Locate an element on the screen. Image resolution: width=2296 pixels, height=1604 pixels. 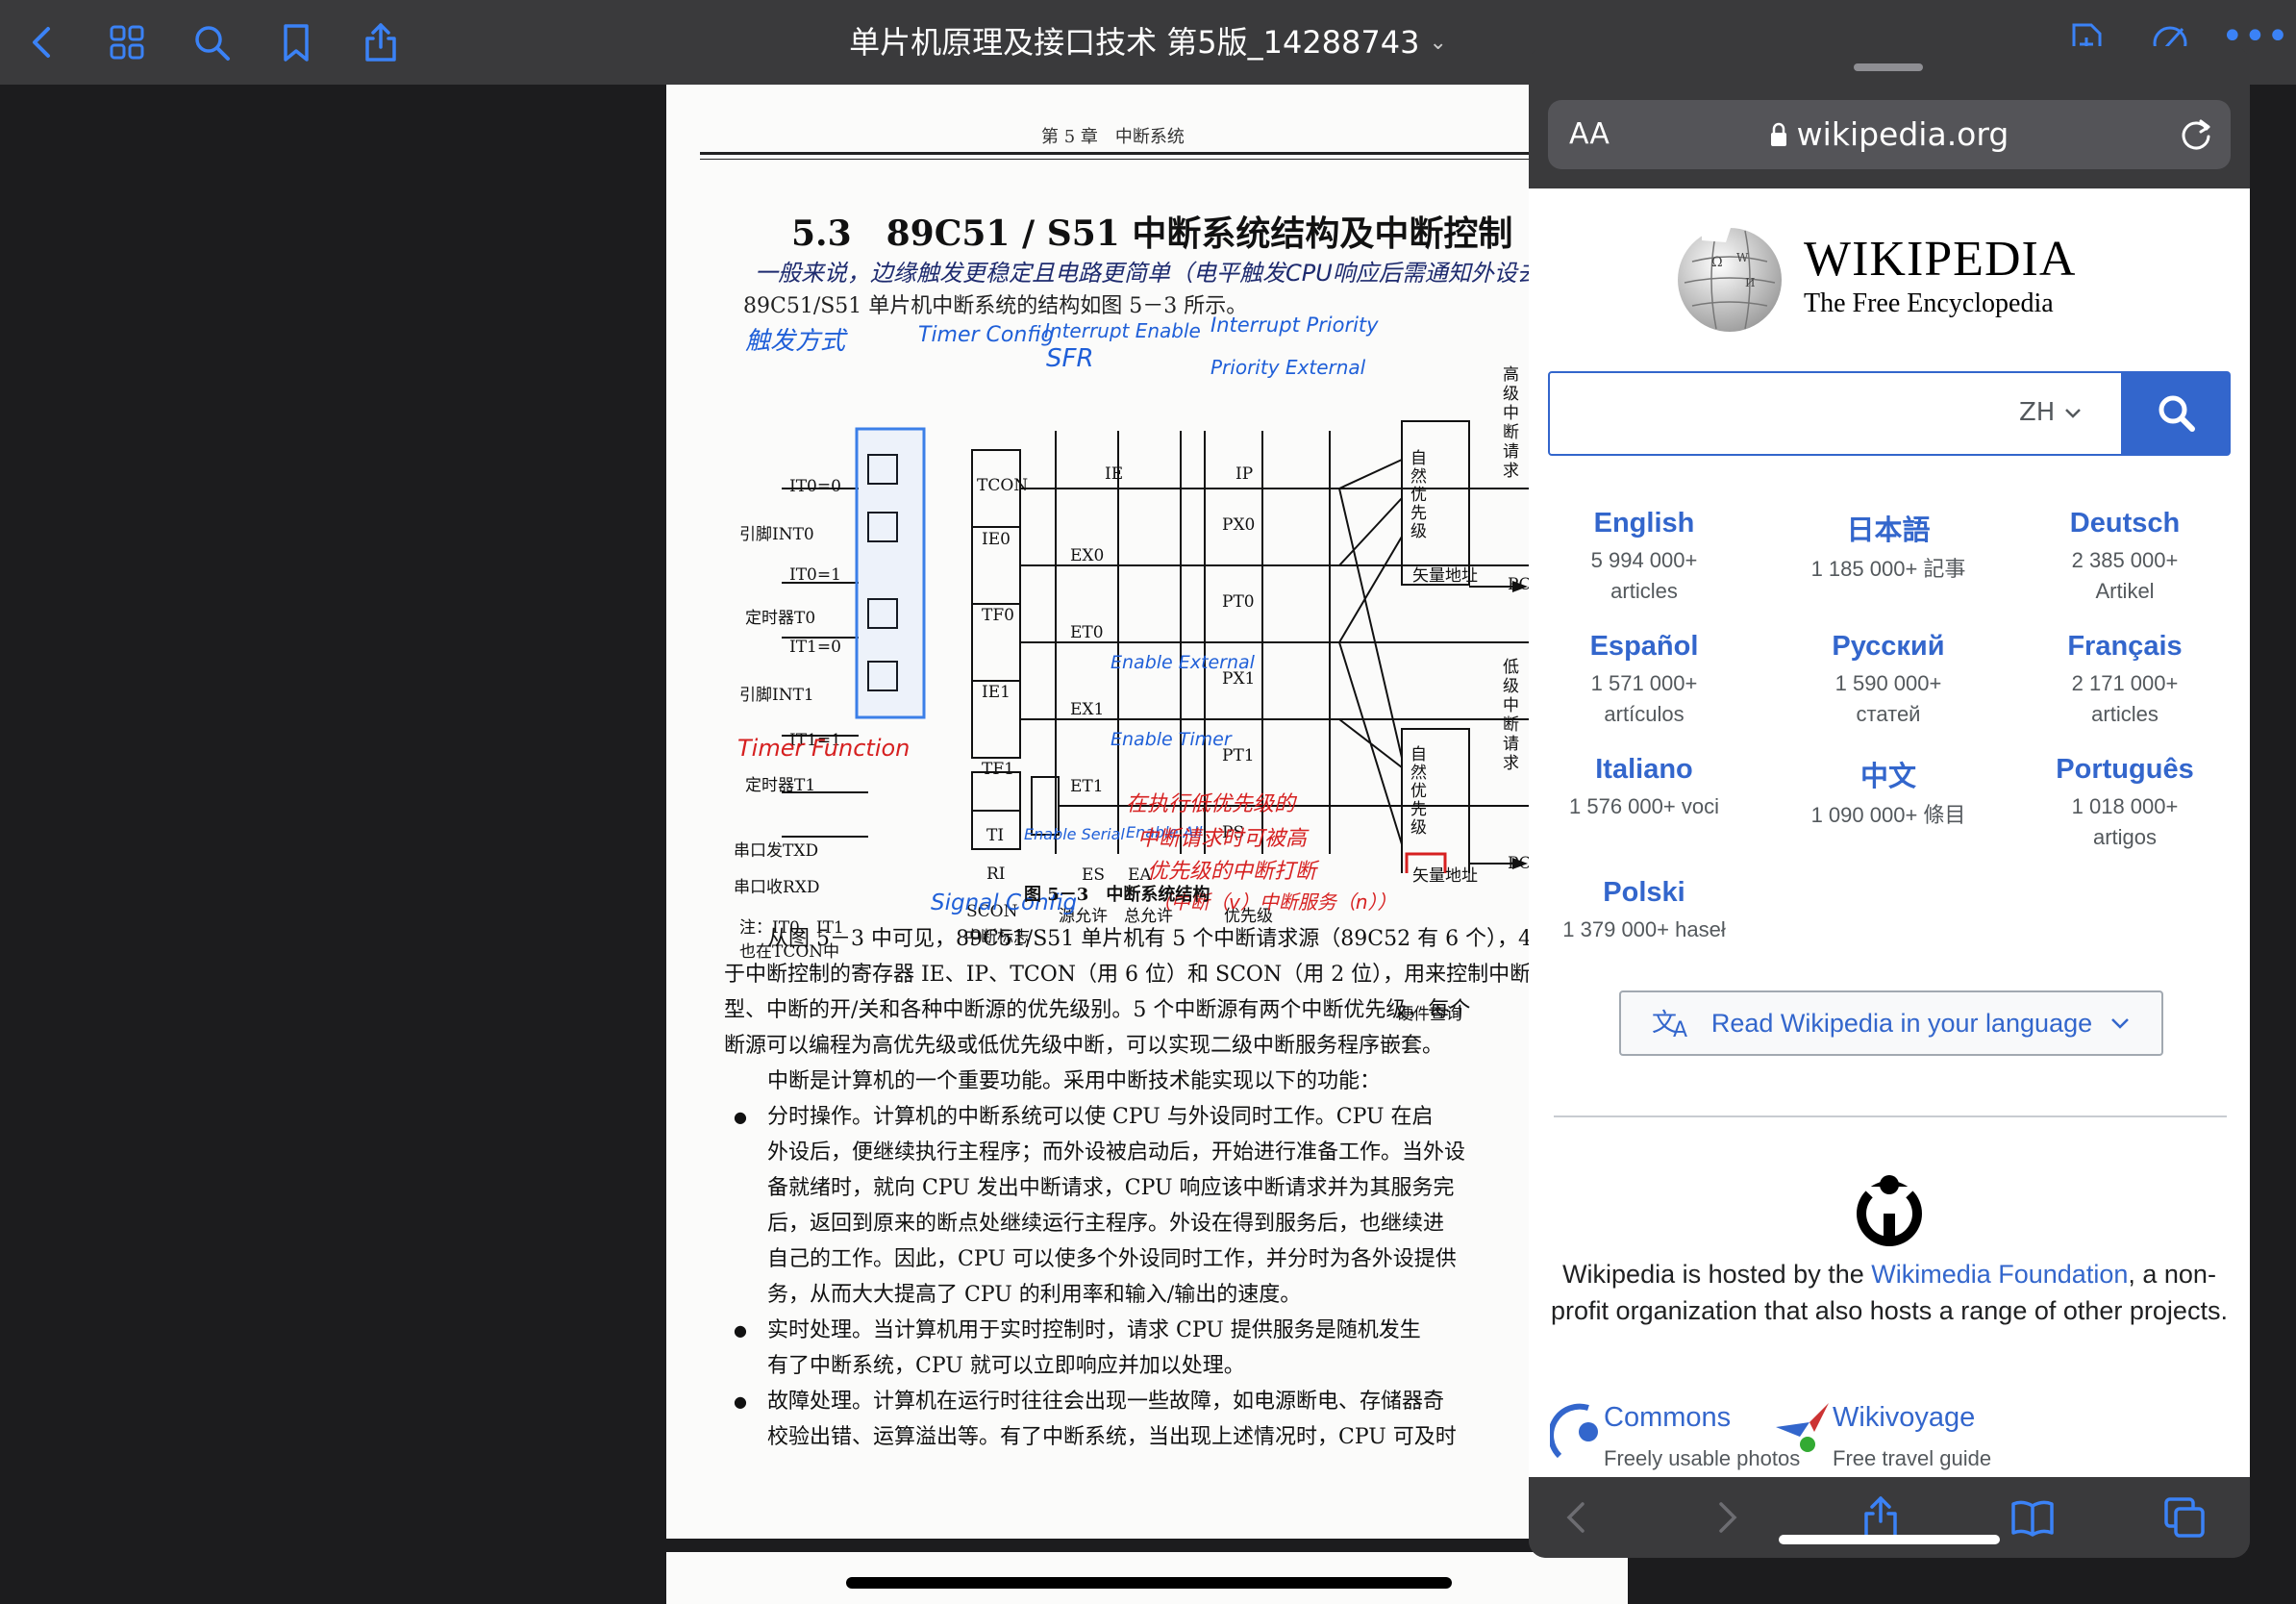
note-enable-timer: Enable Timer is located at coordinates (1171, 739).